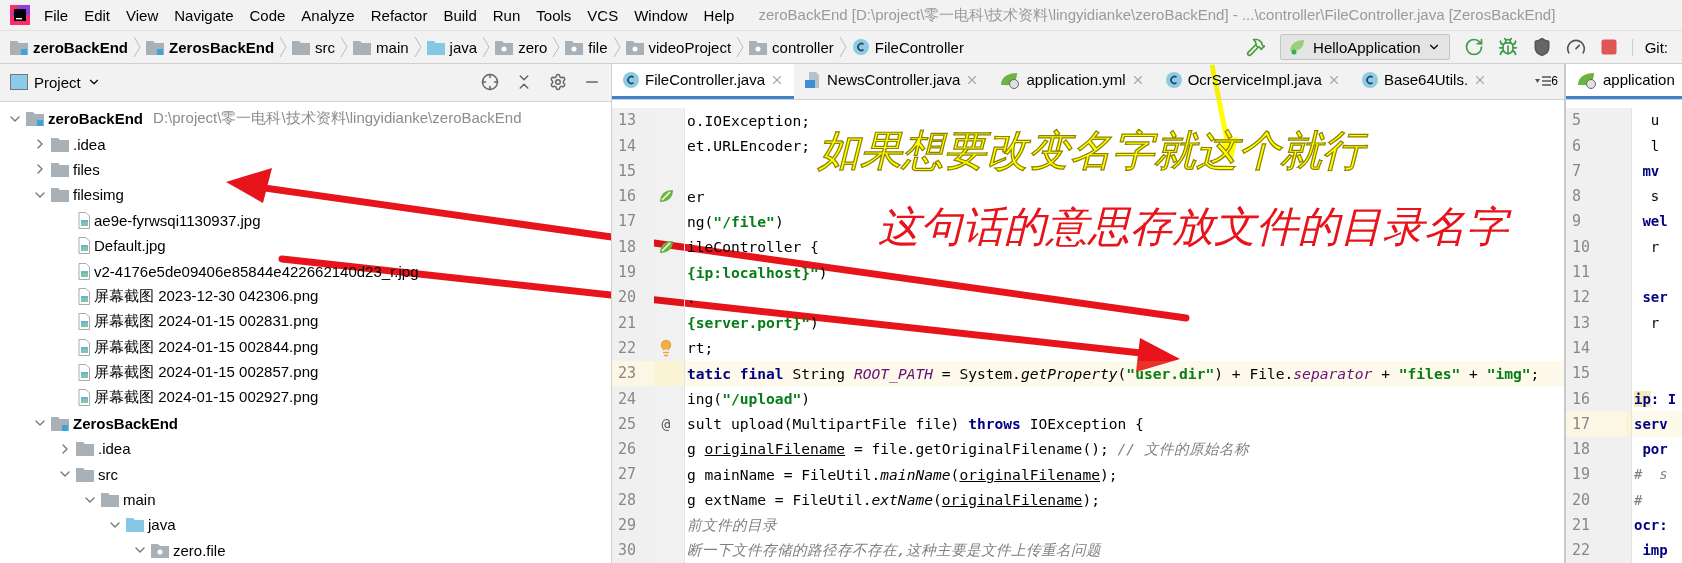 This screenshot has width=1682, height=563. I want to click on menu-item: Code, so click(267, 15).